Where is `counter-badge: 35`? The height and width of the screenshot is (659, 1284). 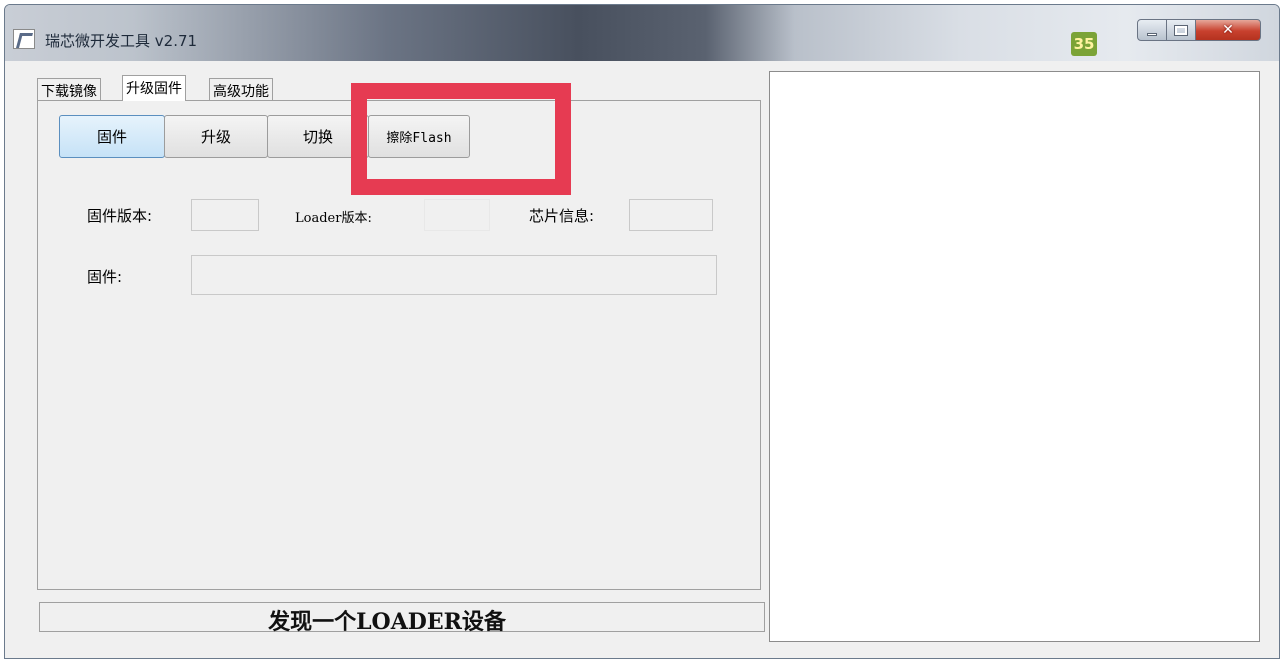
counter-badge: 35 is located at coordinates (1084, 44).